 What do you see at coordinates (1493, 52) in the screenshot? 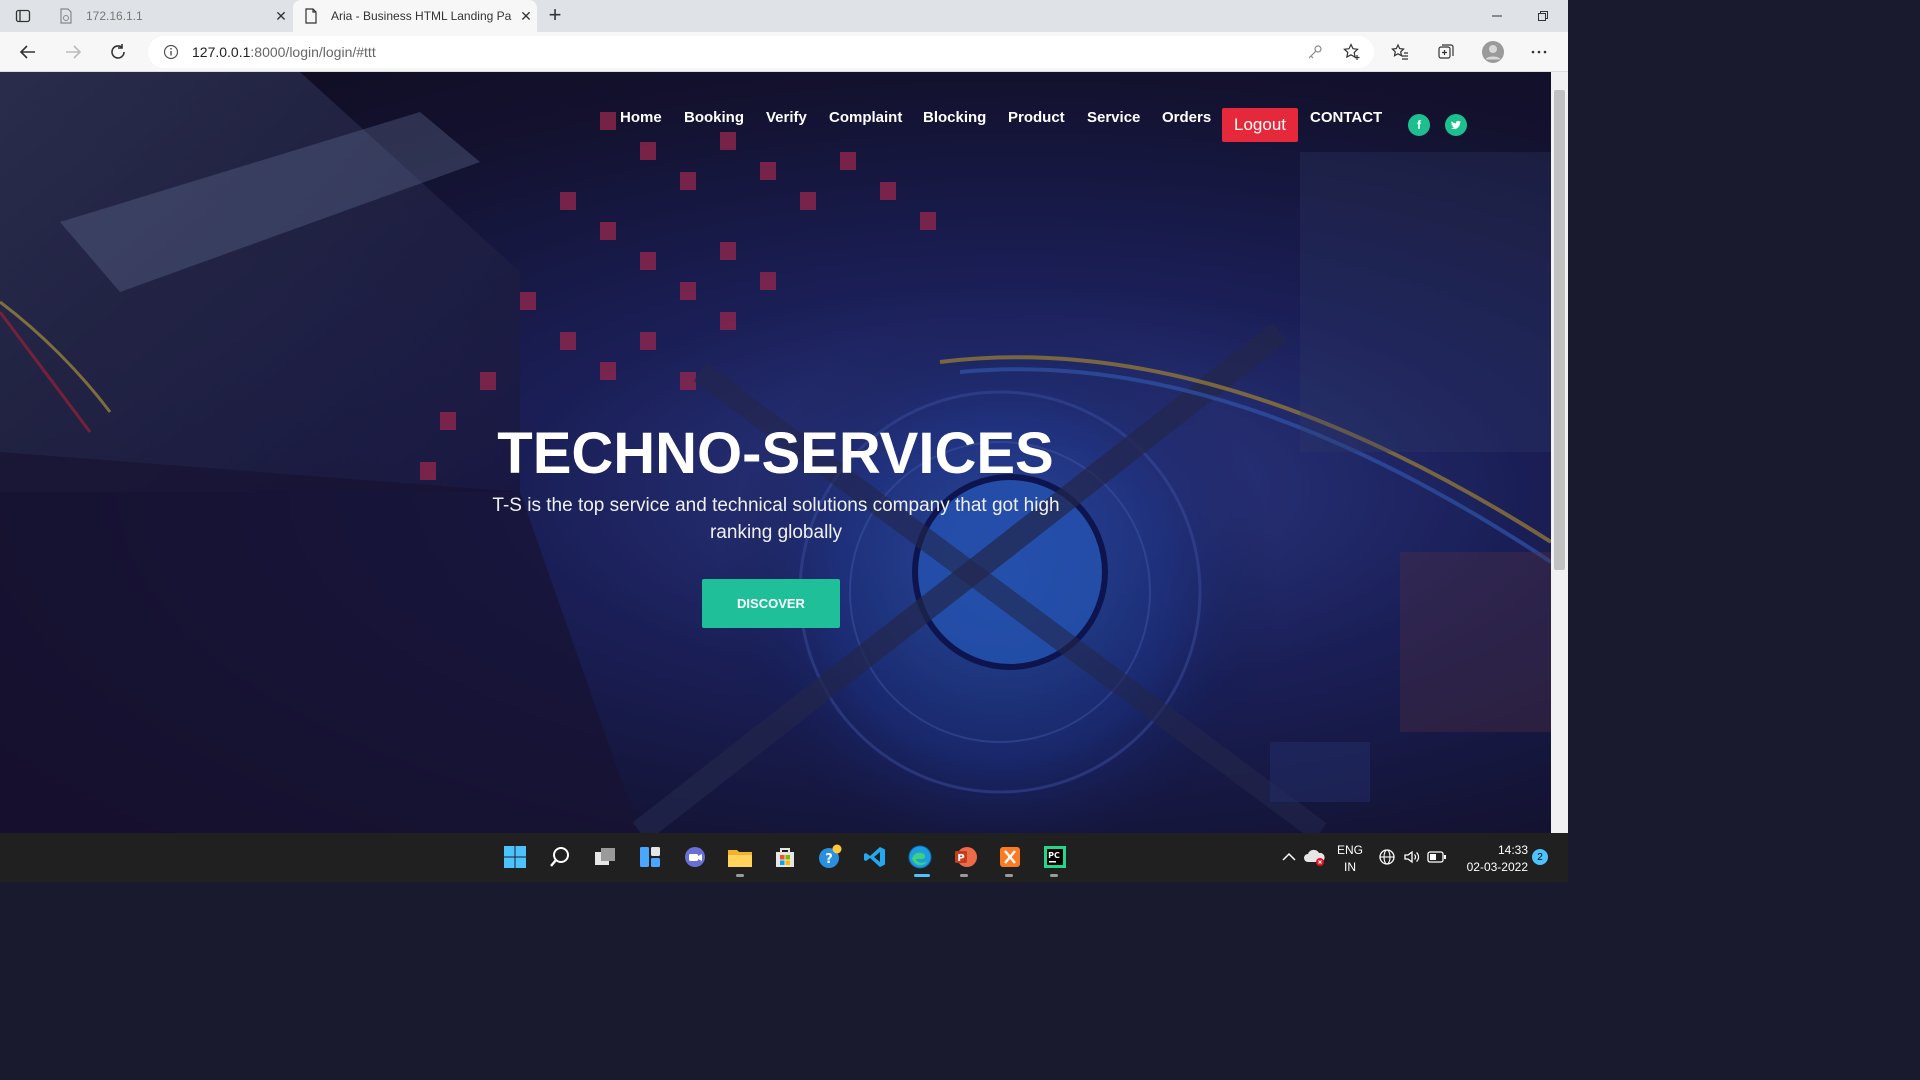
I see `profile-avatar-icon` at bounding box center [1493, 52].